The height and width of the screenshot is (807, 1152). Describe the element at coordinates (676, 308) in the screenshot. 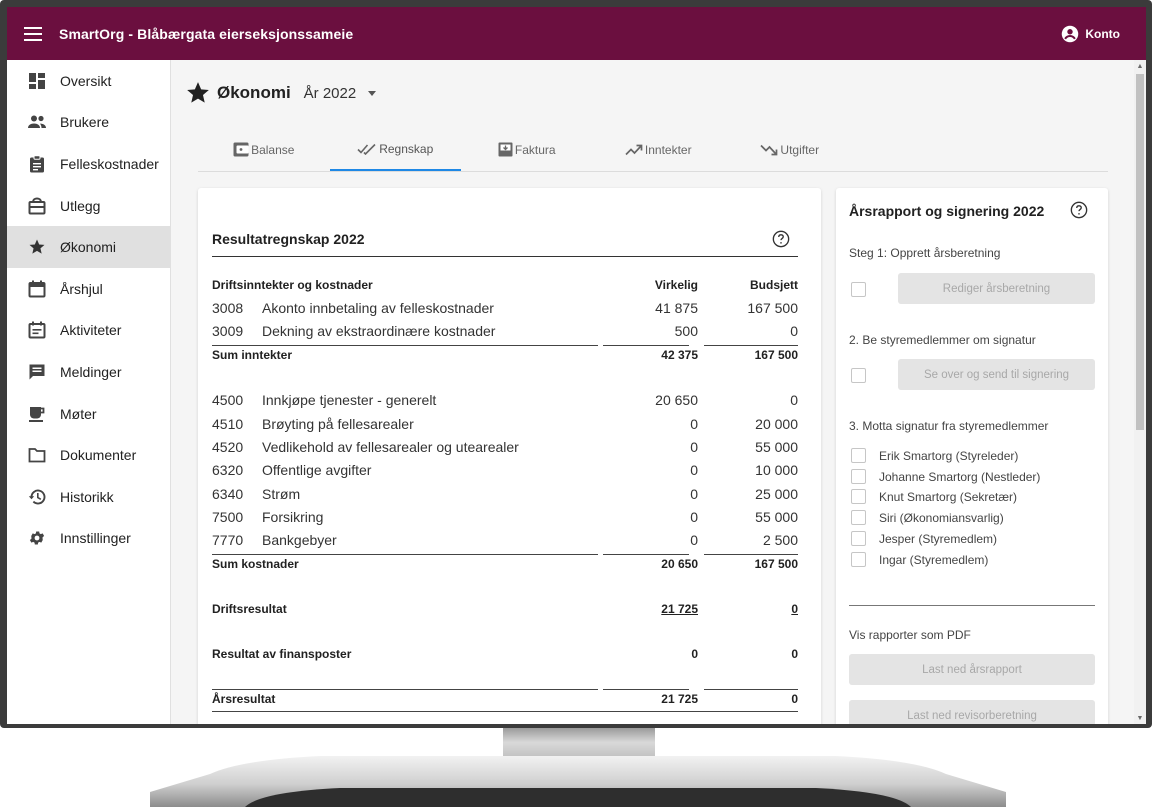

I see `actual-value: 41 875` at that location.